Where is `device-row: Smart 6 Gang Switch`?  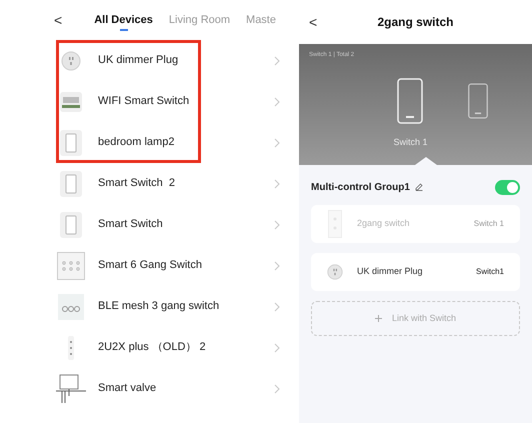
device-row: Smart 6 Gang Switch is located at coordinates (168, 265).